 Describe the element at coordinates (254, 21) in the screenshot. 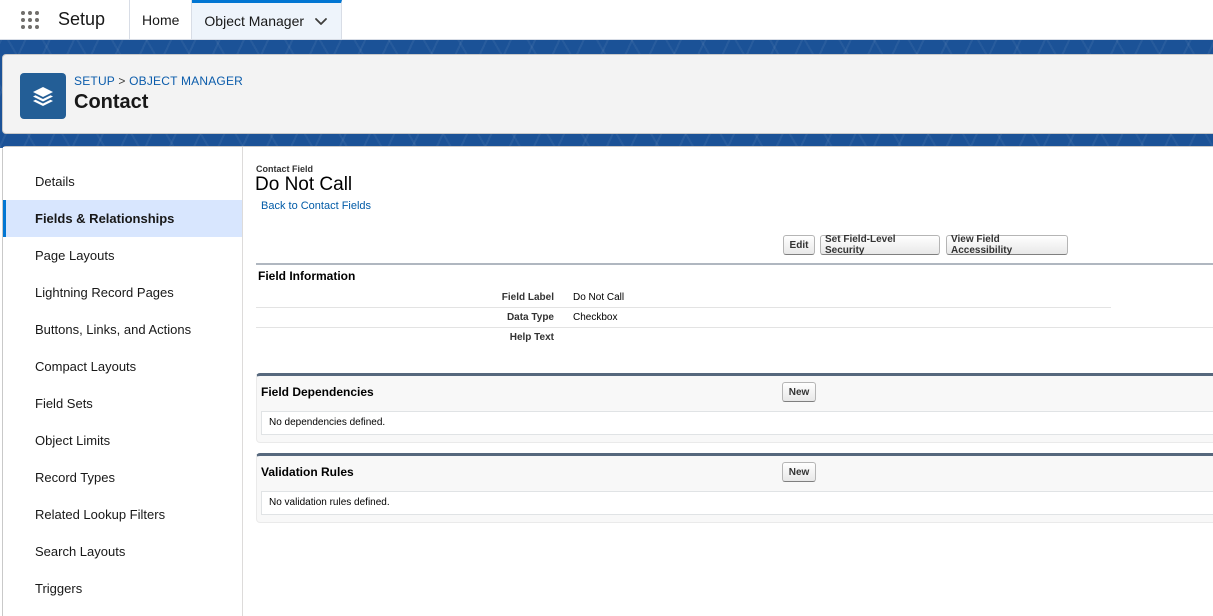

I see `tab-object-manager-label: Object Manager` at that location.